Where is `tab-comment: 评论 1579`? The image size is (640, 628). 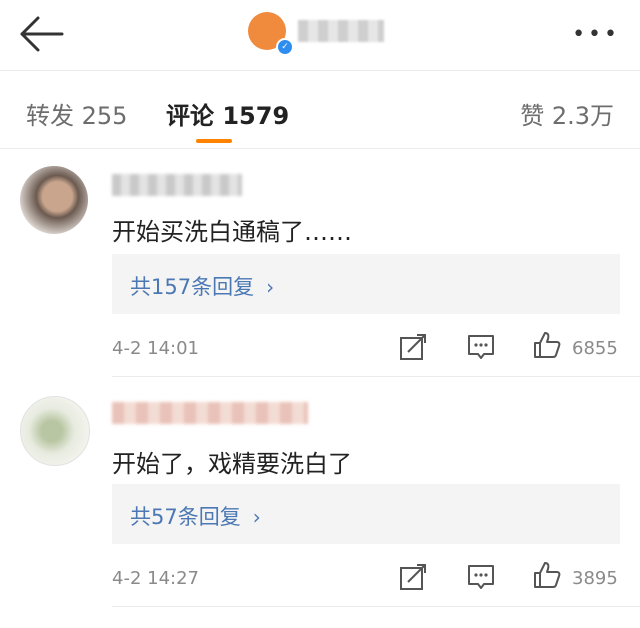 tab-comment: 评论 1579 is located at coordinates (227, 113).